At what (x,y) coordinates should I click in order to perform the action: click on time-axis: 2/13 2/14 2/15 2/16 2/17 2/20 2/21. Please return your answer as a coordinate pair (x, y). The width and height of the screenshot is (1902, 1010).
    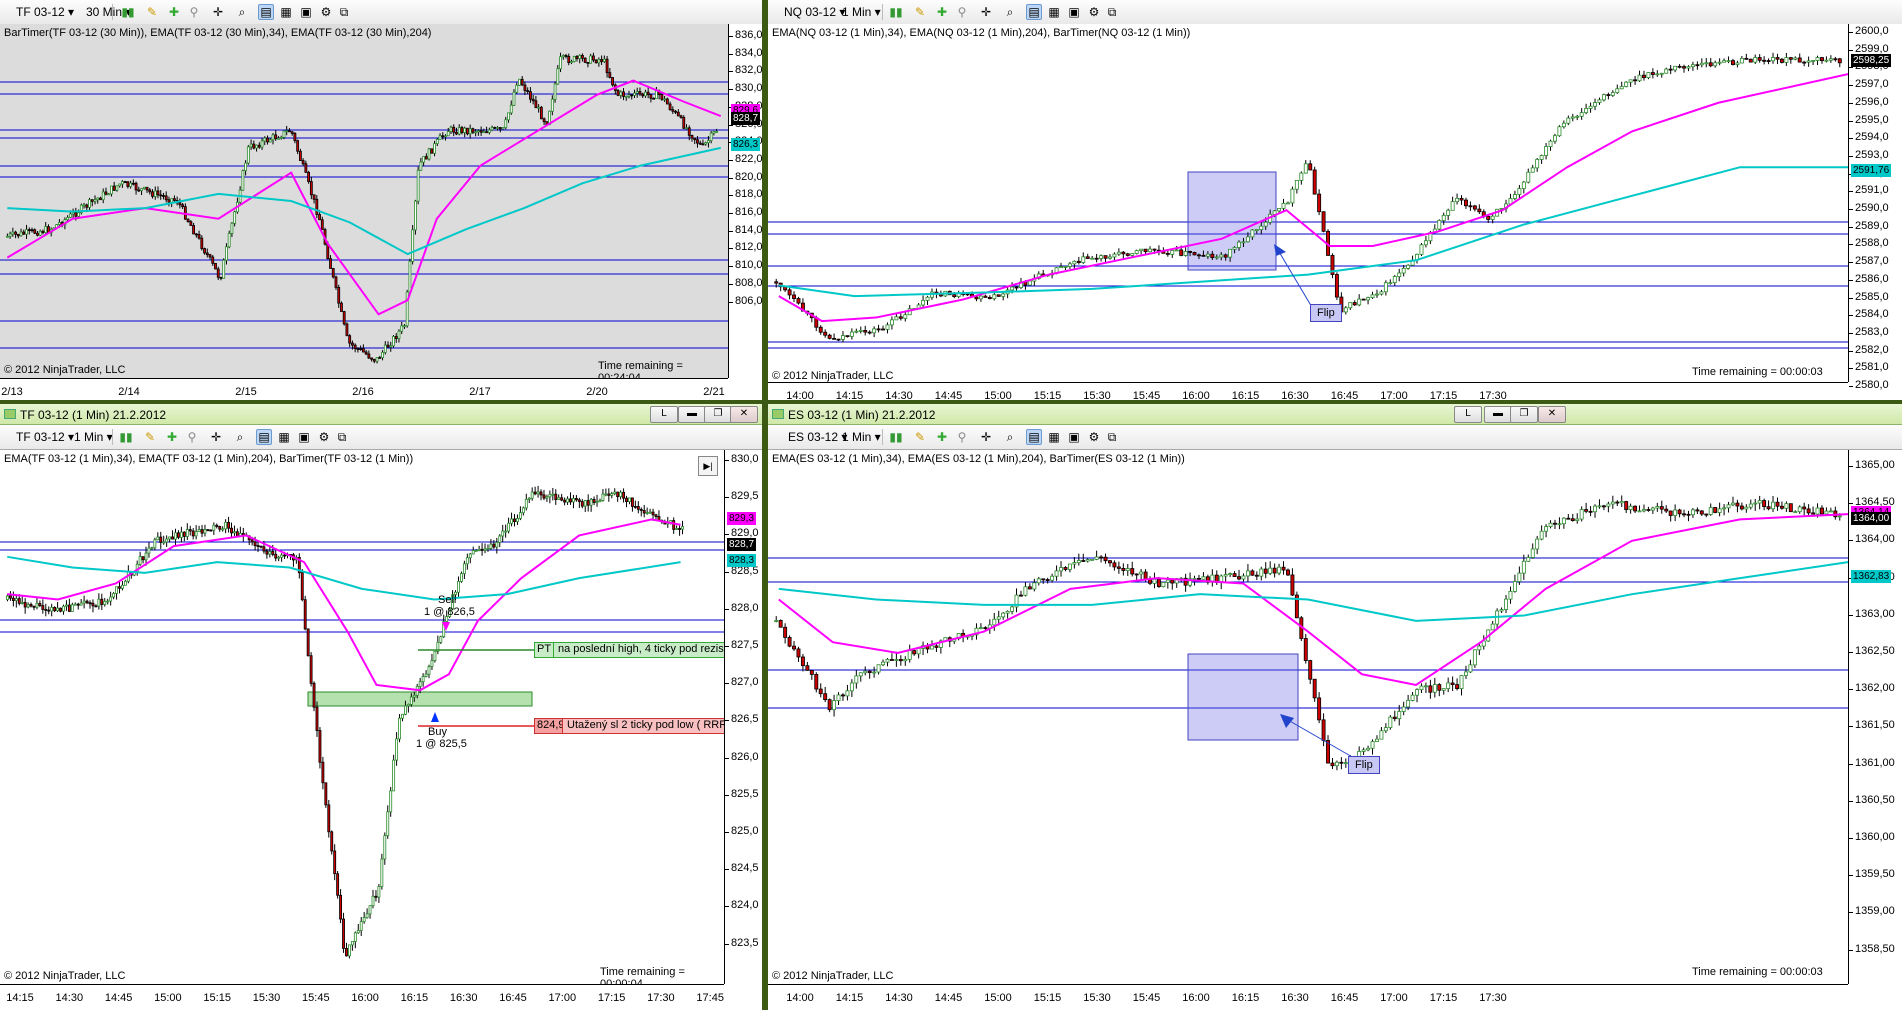
    Looking at the image, I should click on (364, 389).